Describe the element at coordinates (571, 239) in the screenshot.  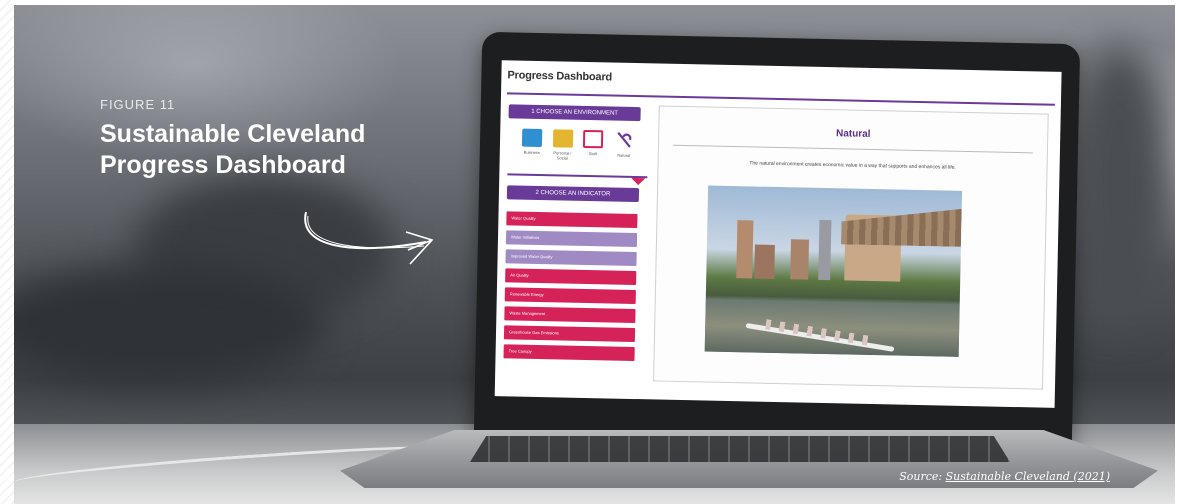
I see `indicator-button: Water Initiatives` at that location.